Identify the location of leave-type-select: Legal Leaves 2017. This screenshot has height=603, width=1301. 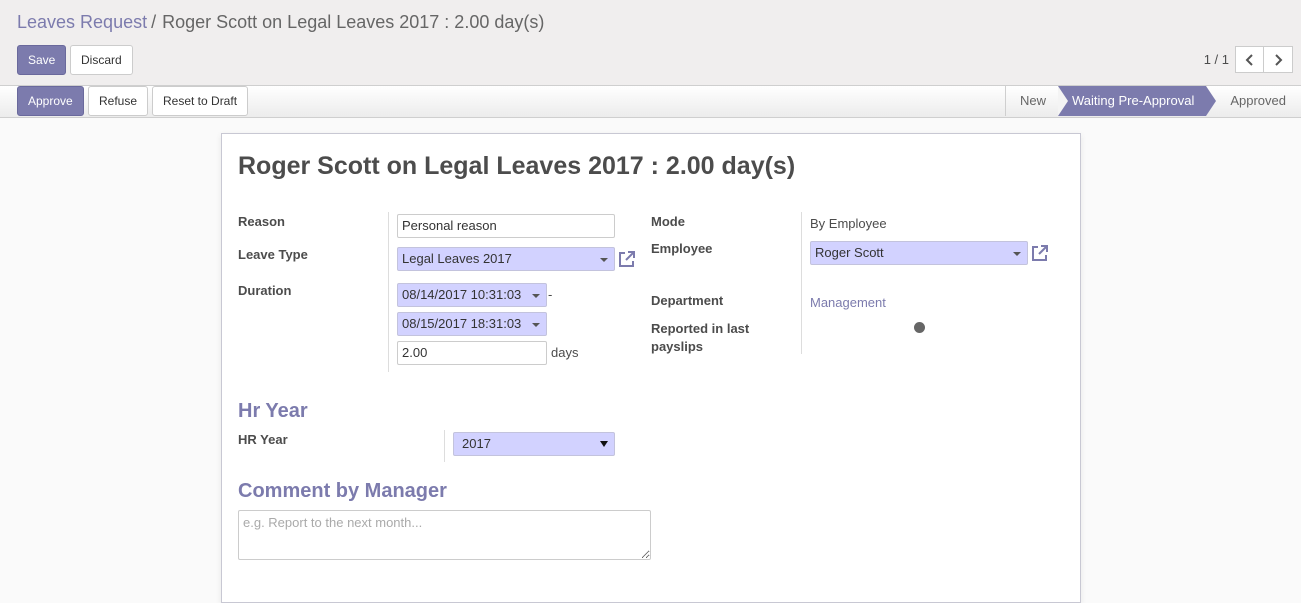
(506, 259).